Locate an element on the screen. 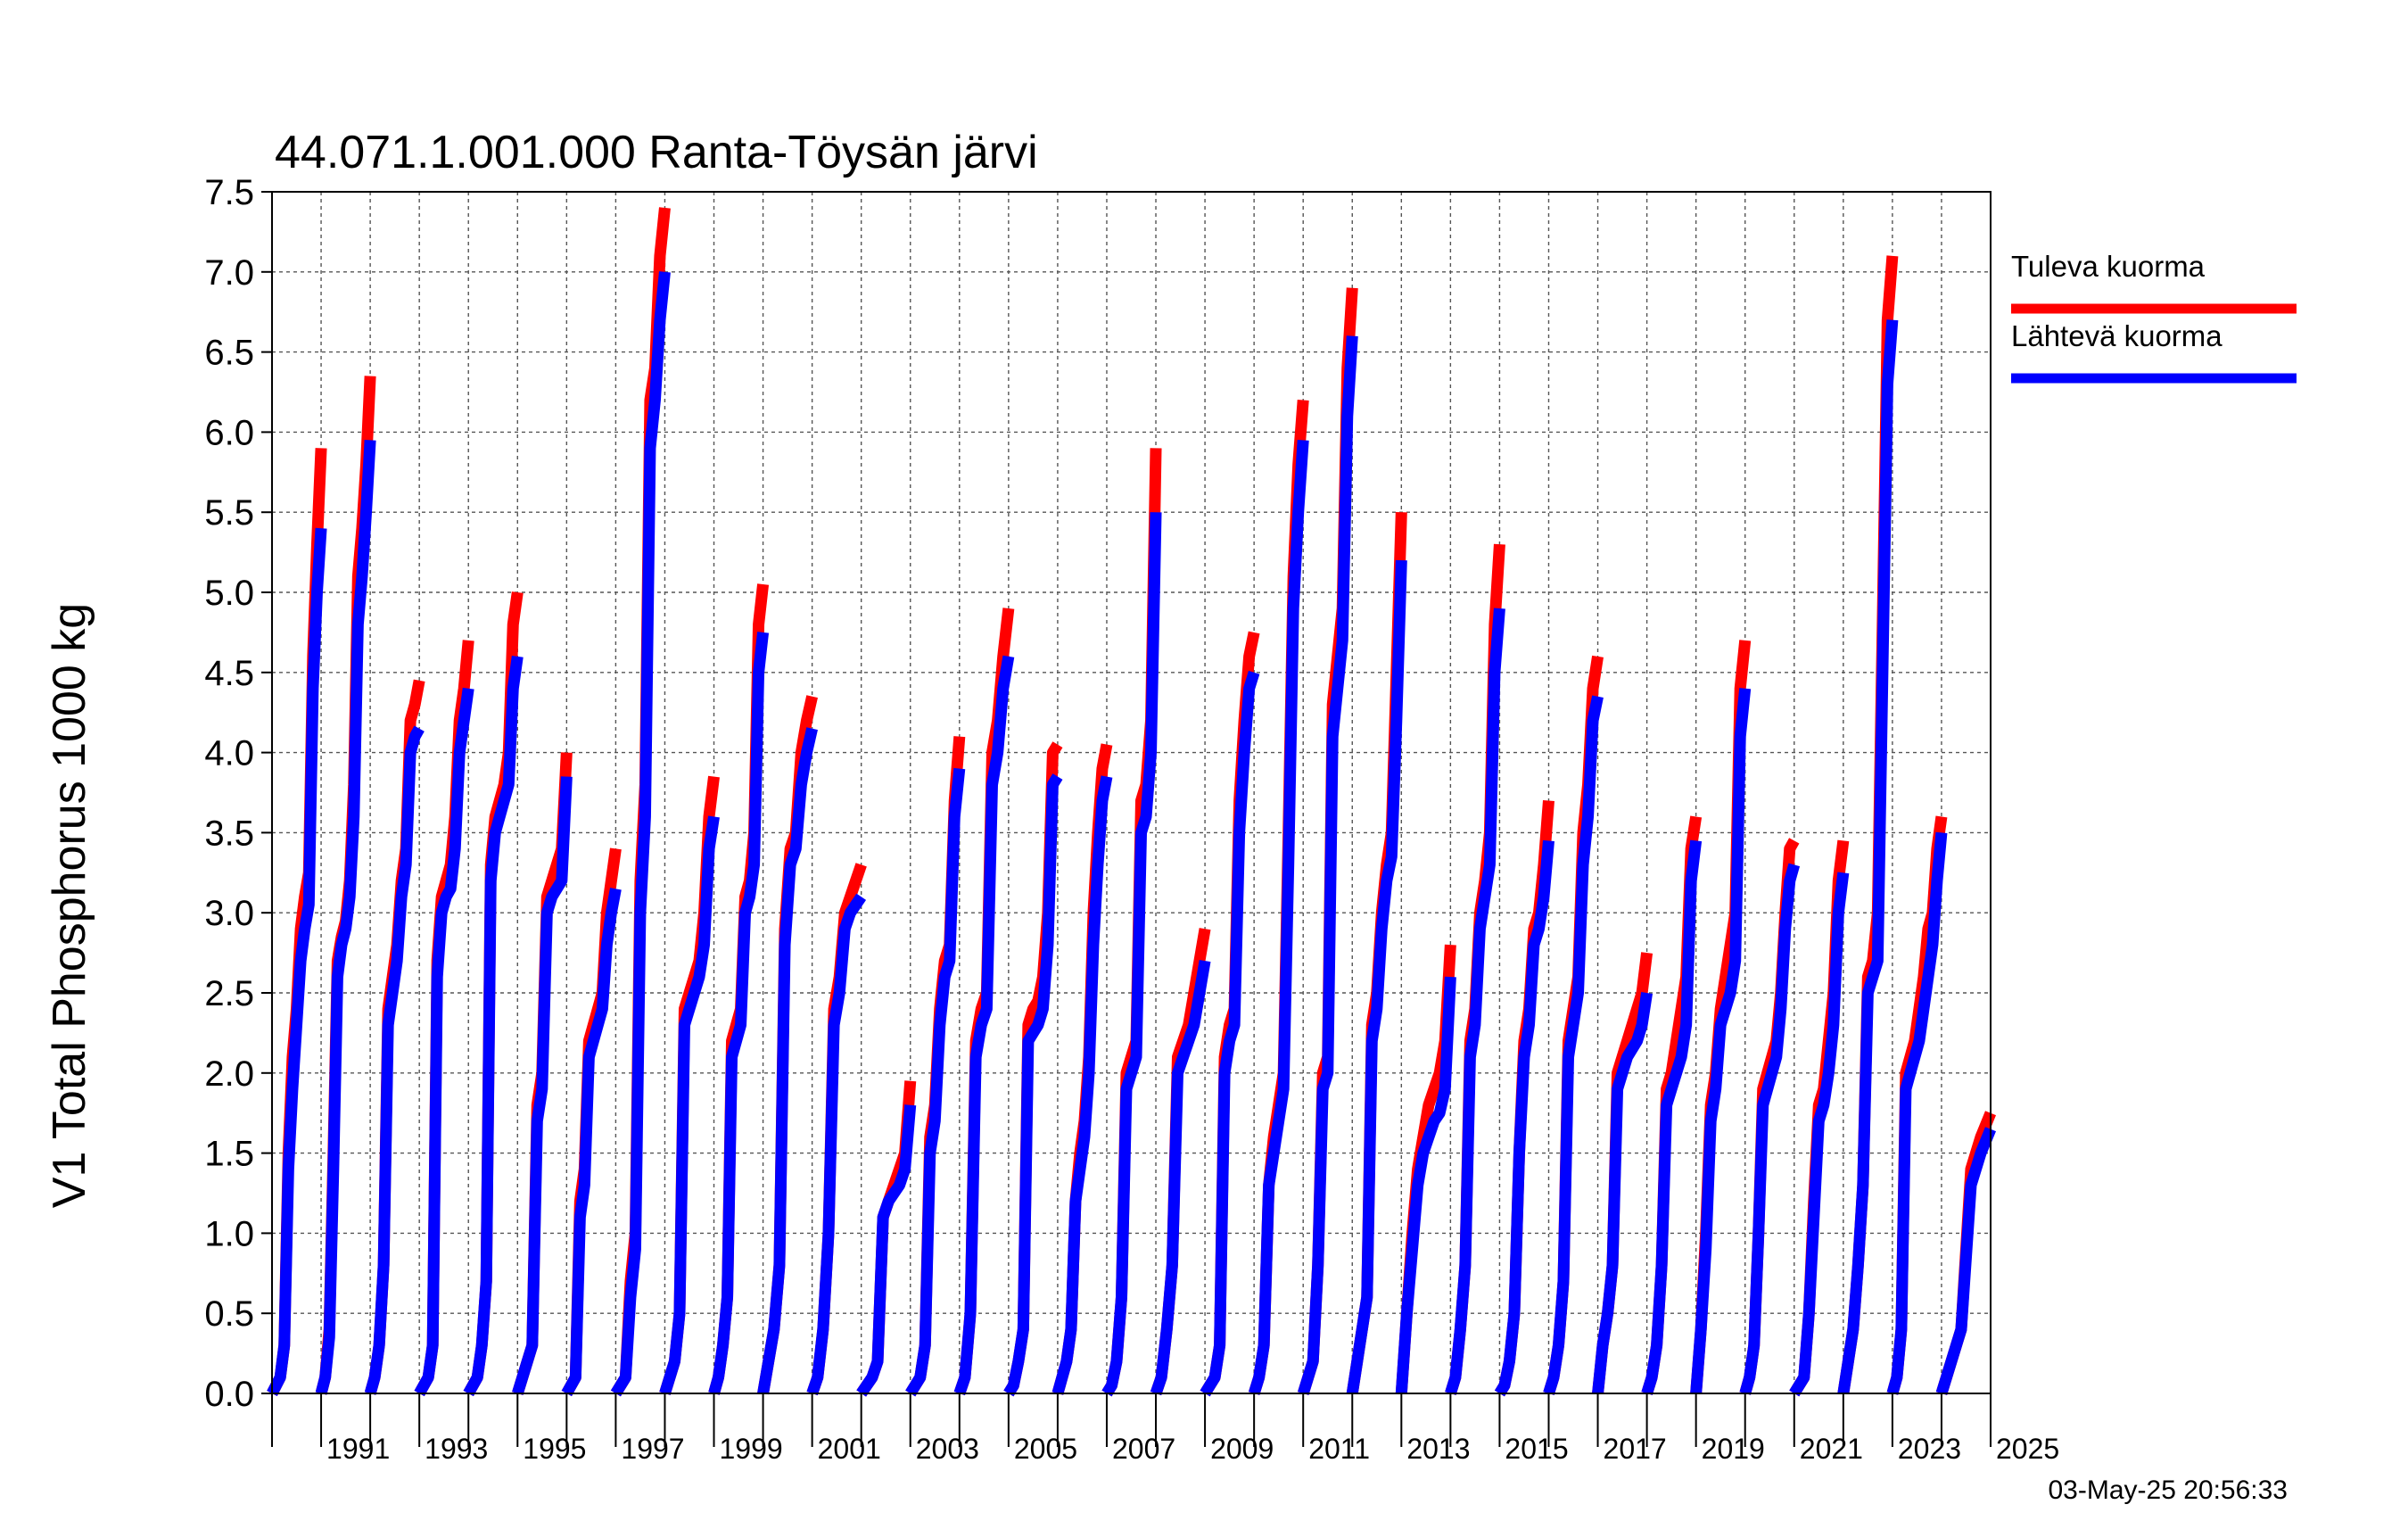 Image resolution: width=2408 pixels, height=1521 pixels. y-tick-label: 7.5 is located at coordinates (229, 193).